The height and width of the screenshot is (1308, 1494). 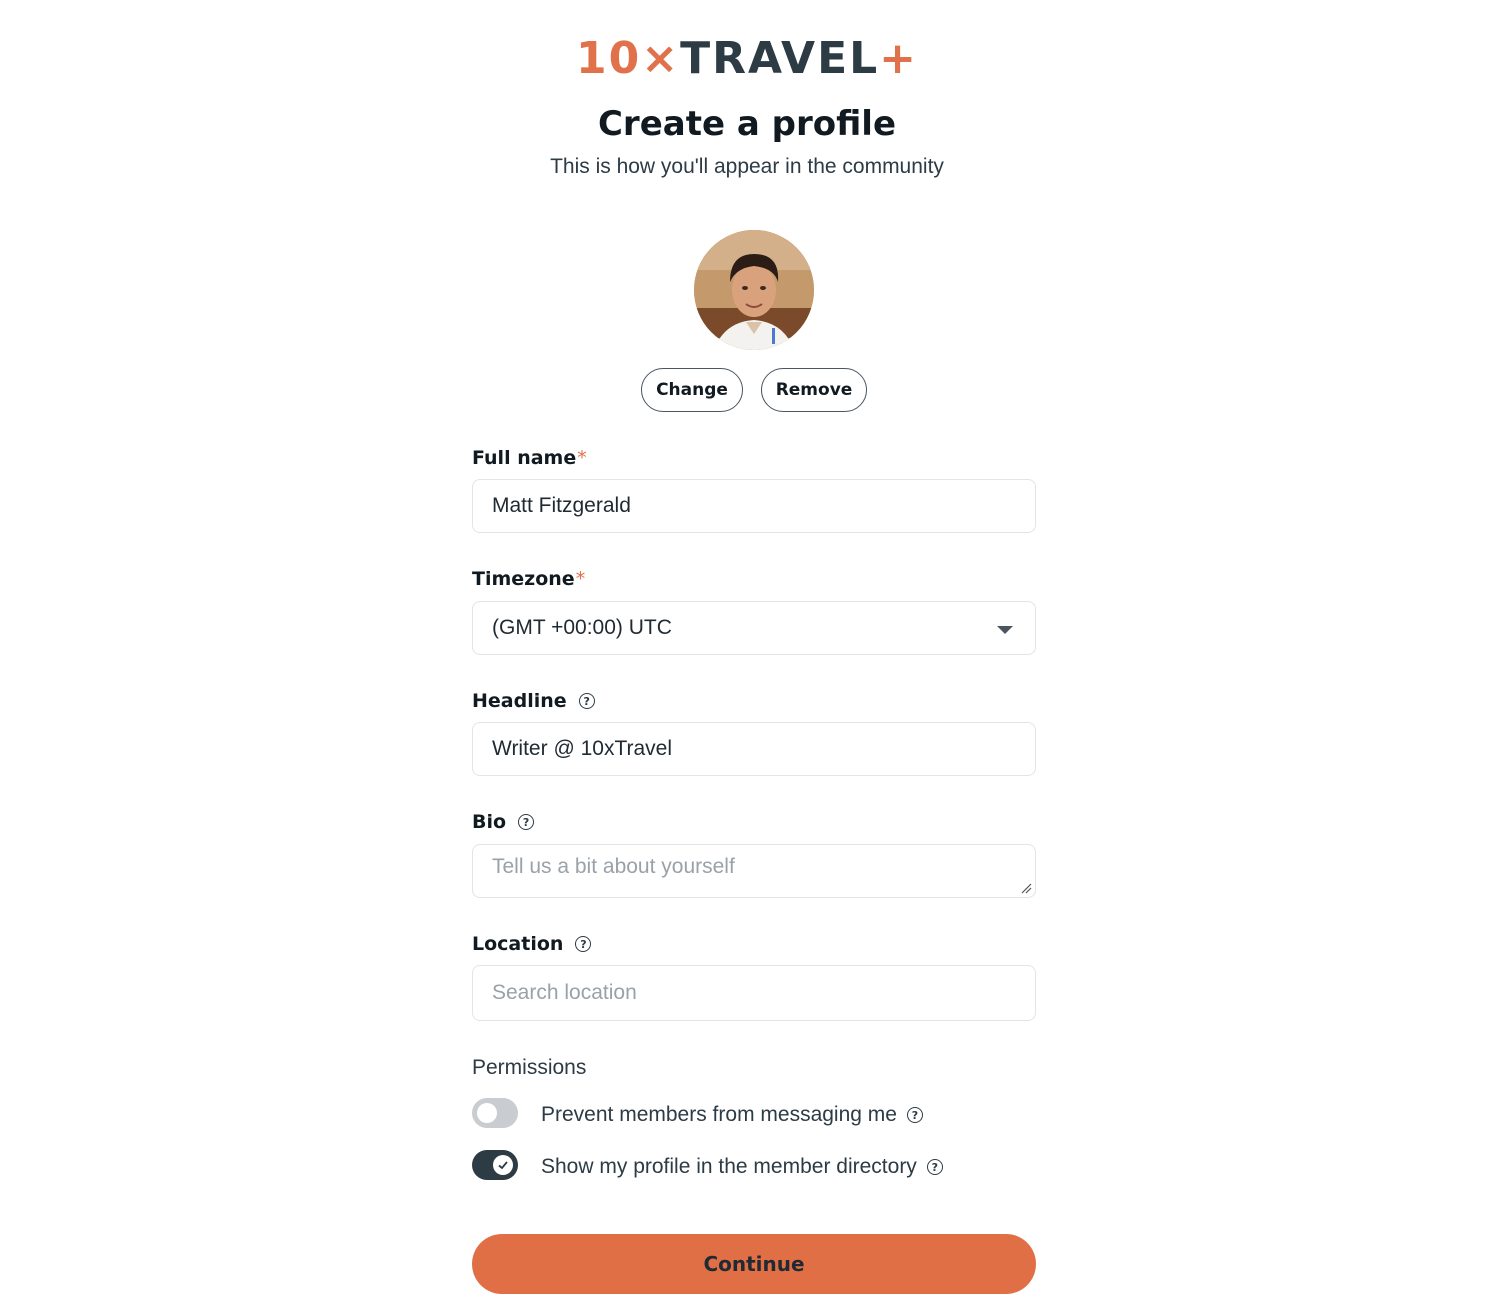 I want to click on remove-avatar-button: Remove, so click(x=814, y=390).